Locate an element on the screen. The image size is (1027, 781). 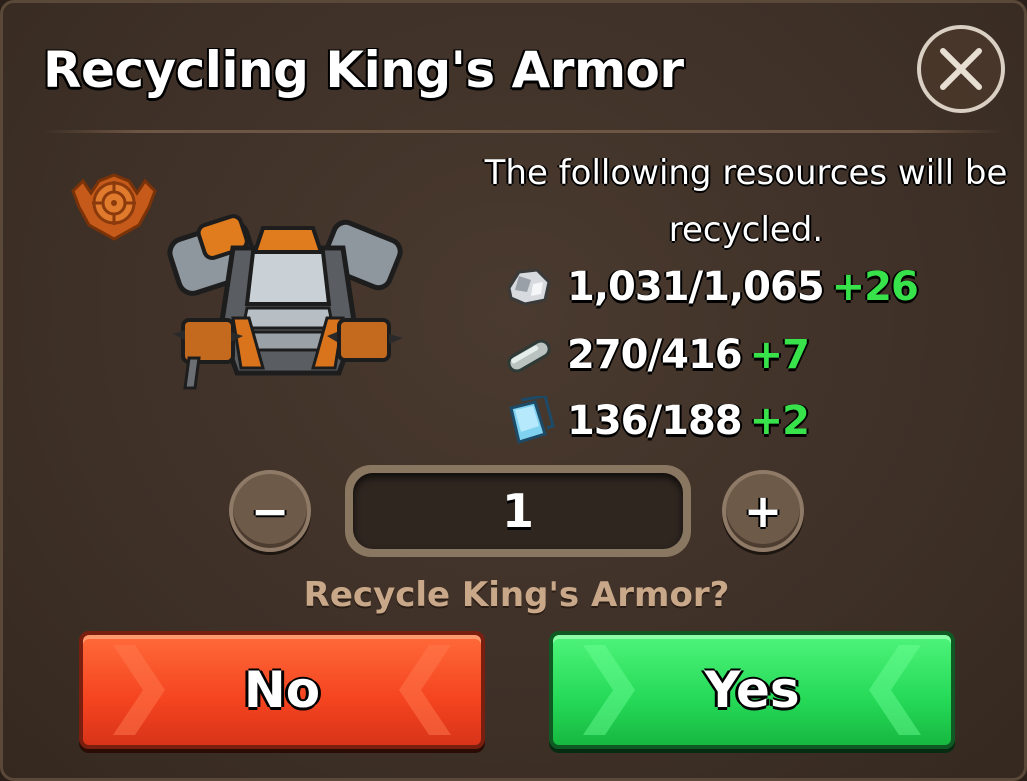
close-button is located at coordinates (961, 69).